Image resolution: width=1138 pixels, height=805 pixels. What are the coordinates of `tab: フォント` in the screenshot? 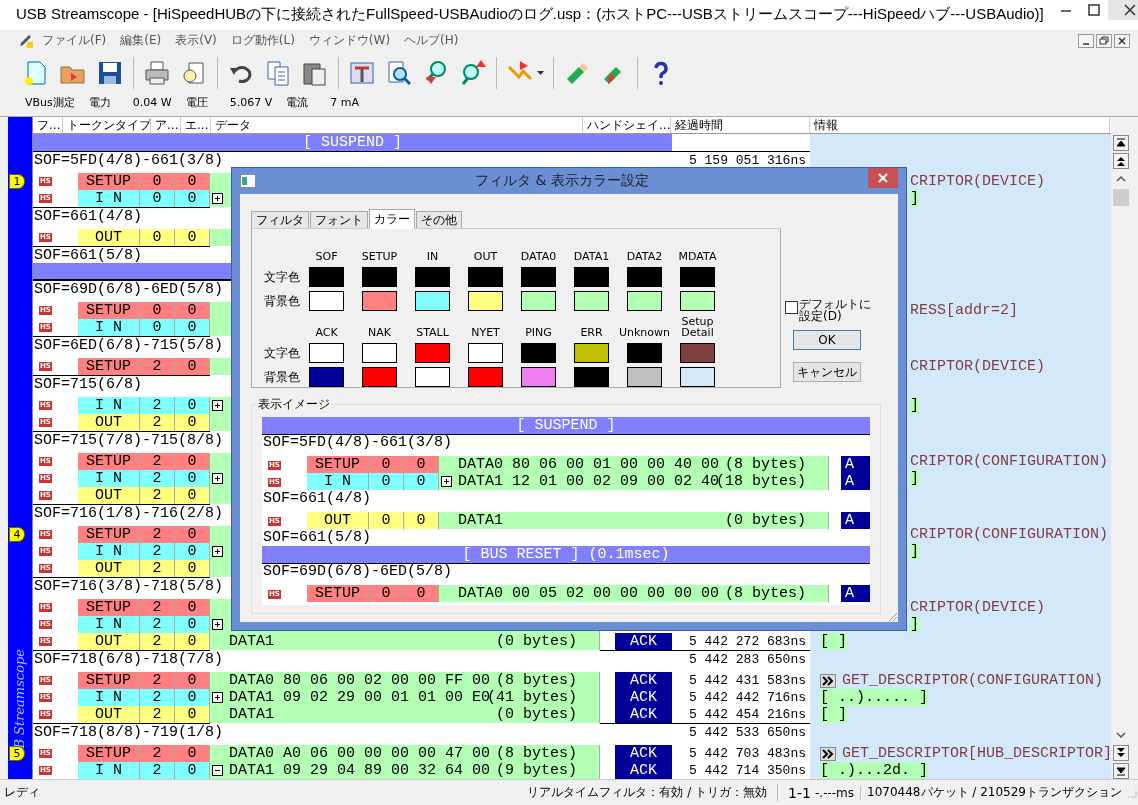 It's located at (339, 219).